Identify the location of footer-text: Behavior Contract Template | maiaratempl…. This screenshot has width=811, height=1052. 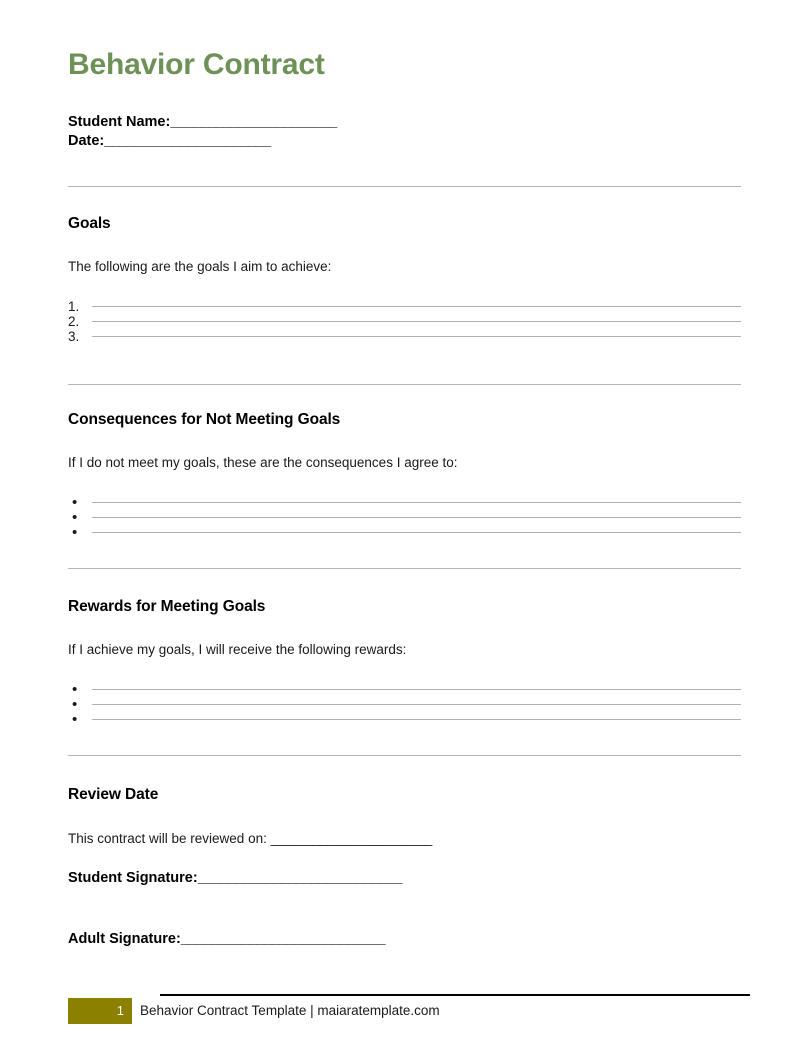
(290, 1010).